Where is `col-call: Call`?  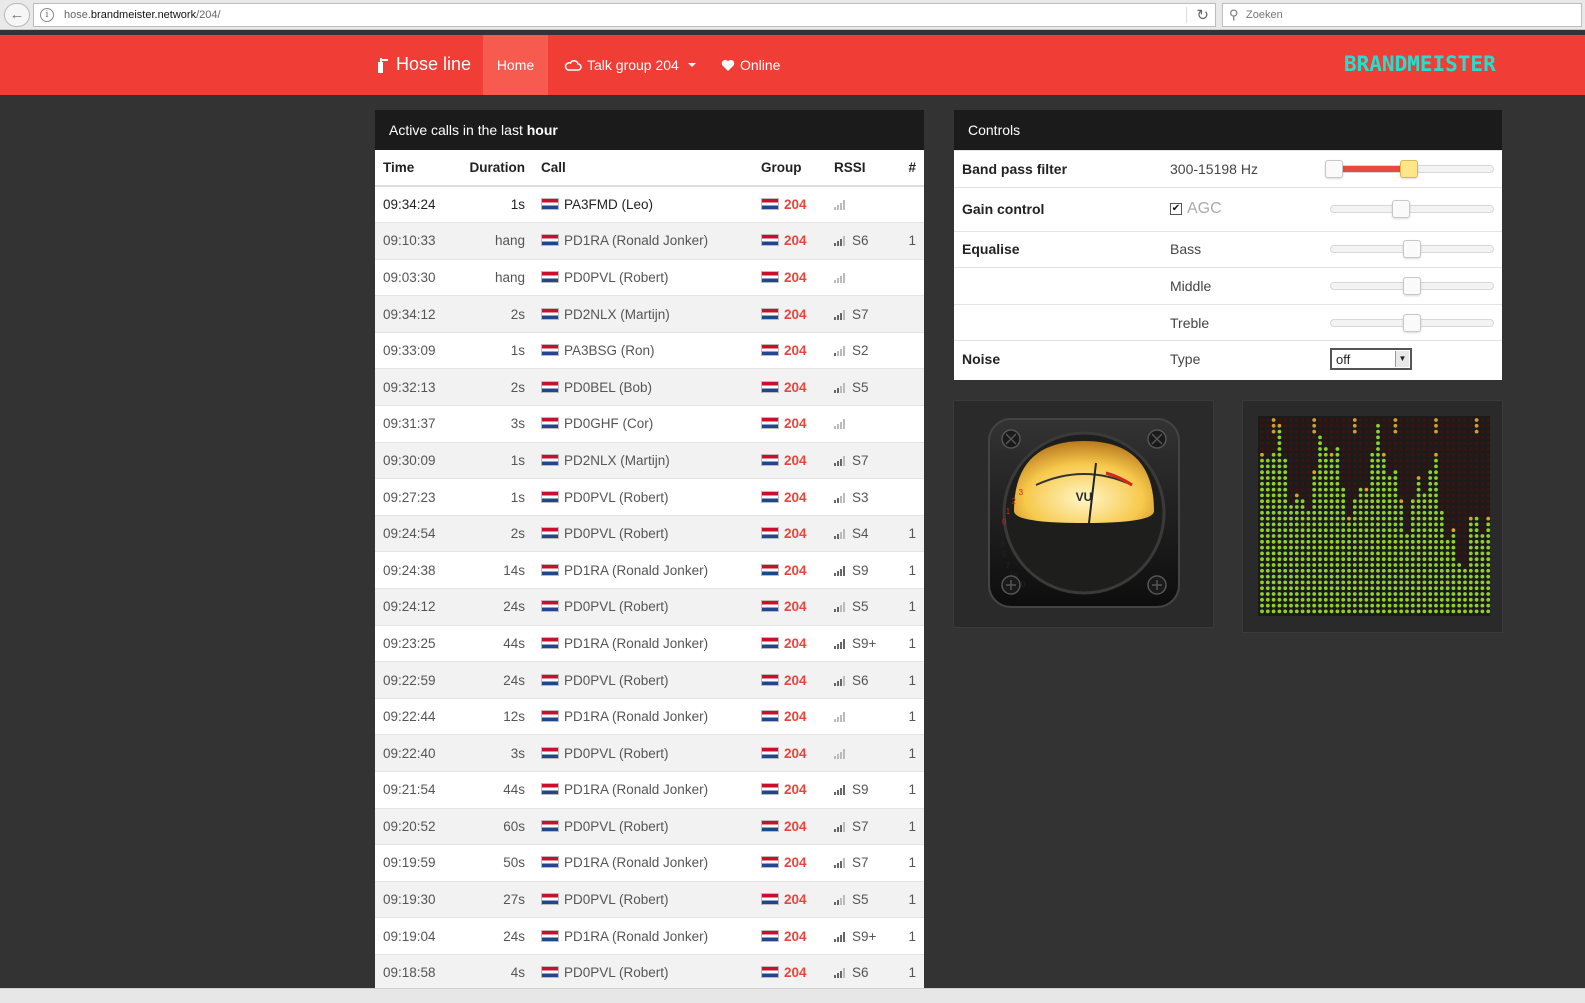 col-call: Call is located at coordinates (643, 168).